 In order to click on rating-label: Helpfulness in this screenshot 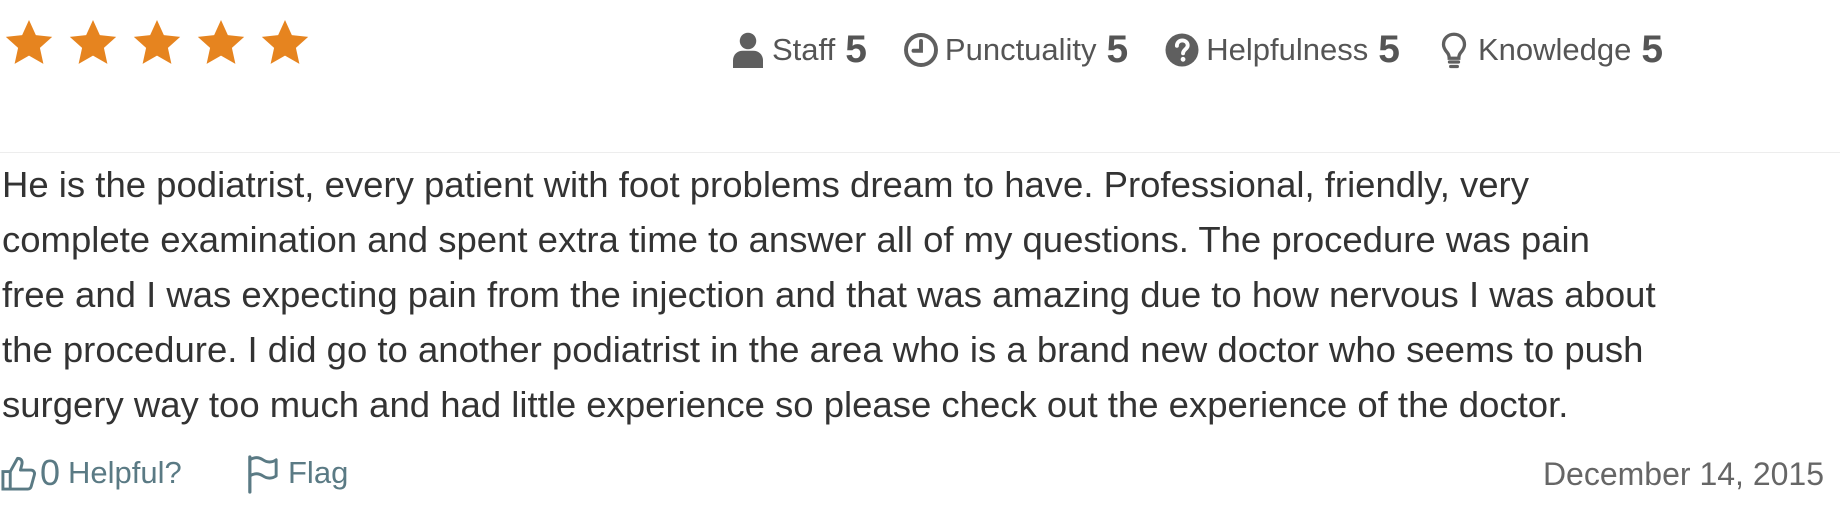, I will do `click(1287, 49)`.